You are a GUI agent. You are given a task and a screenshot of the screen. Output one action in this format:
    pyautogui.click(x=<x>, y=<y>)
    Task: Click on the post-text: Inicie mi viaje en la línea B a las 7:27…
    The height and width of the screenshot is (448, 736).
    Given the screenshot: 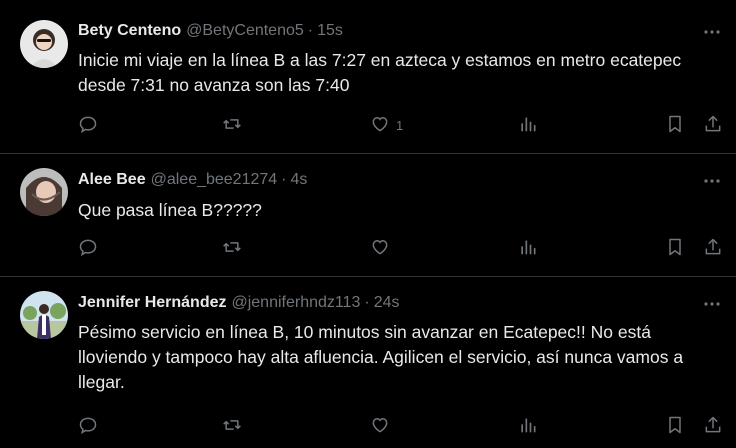 What is the action you would take?
    pyautogui.click(x=380, y=72)
    